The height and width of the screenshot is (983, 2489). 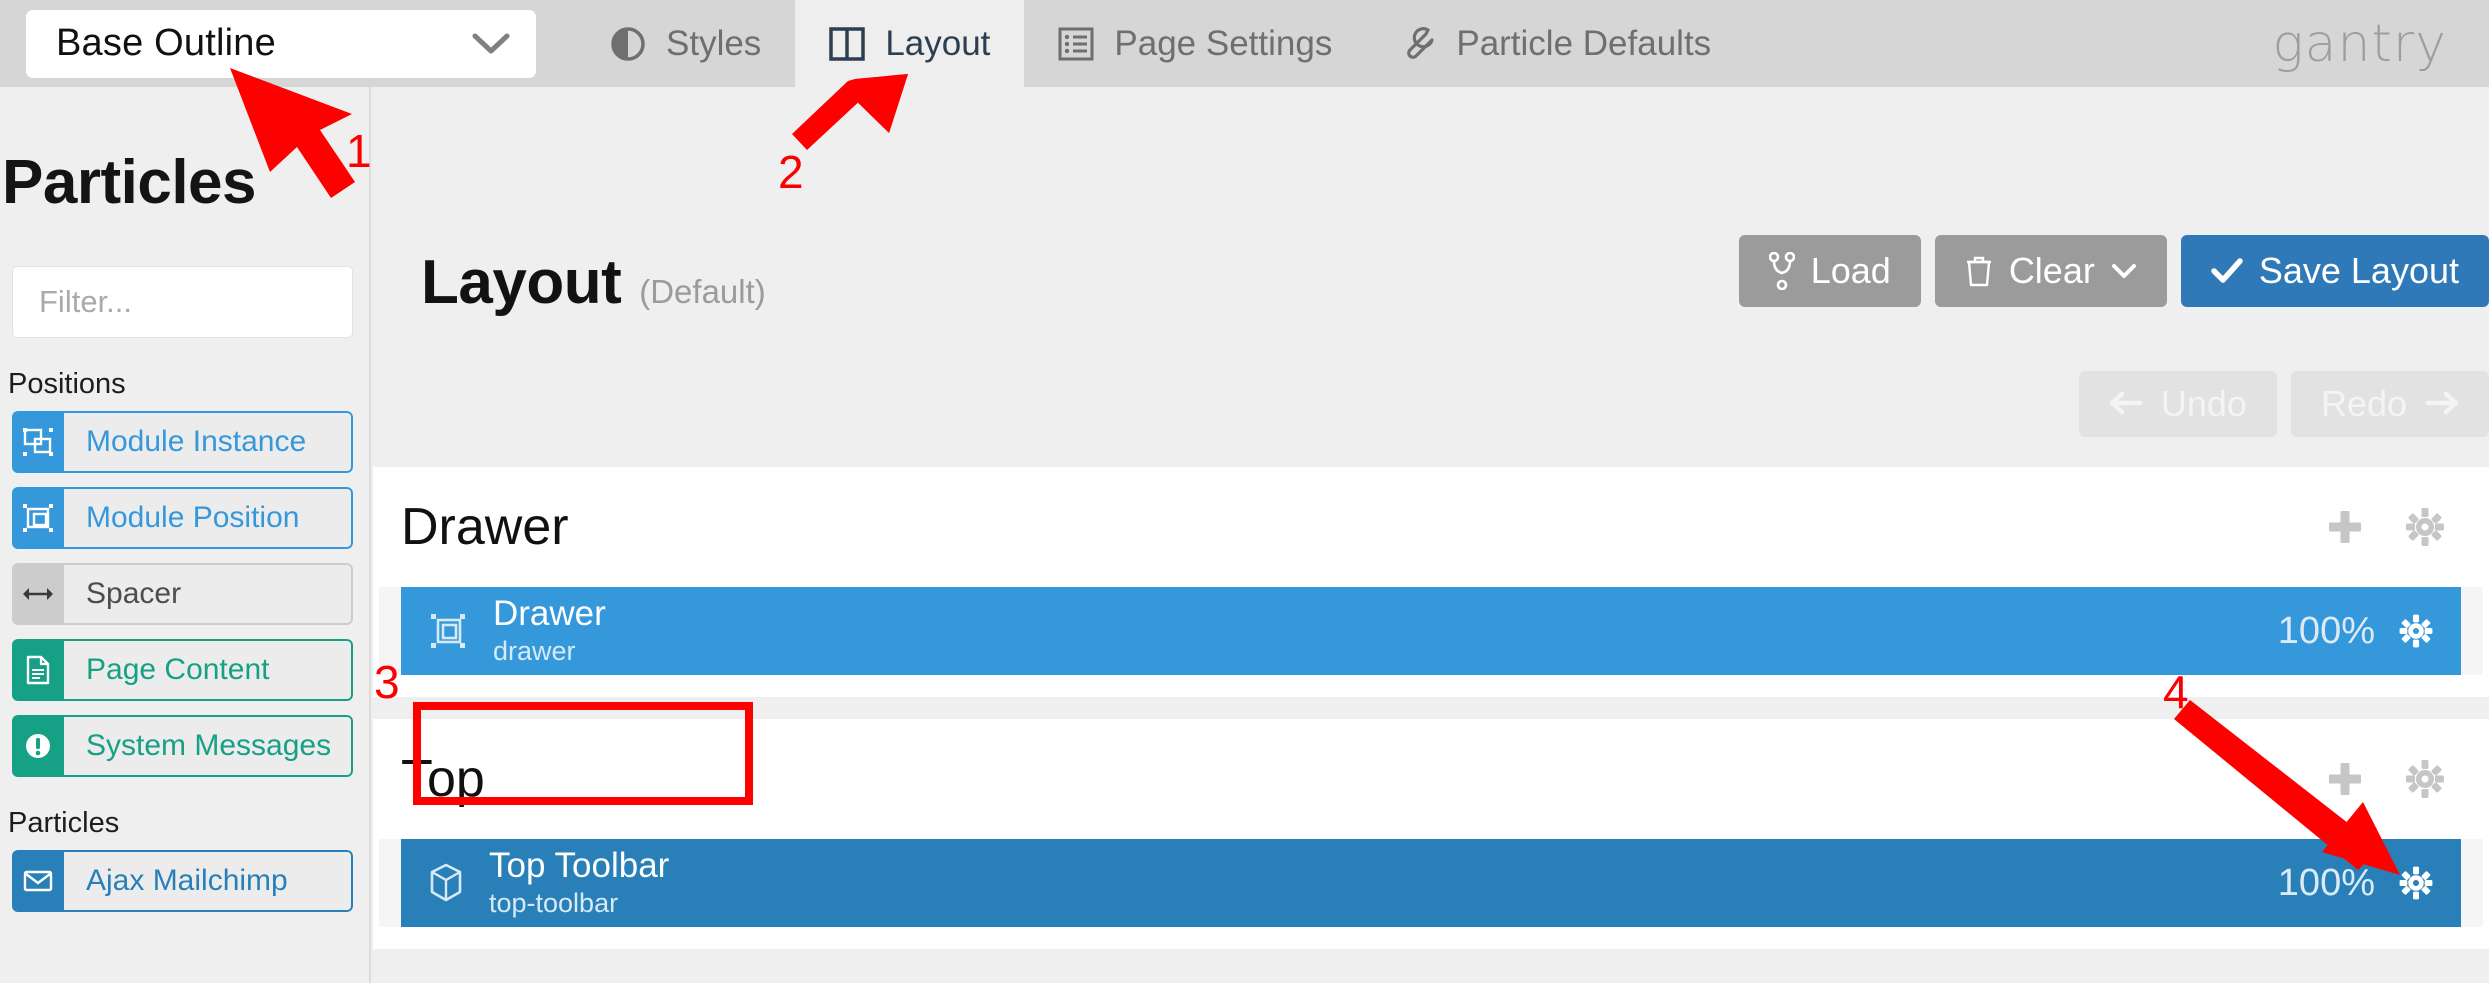 What do you see at coordinates (534, 651) in the screenshot?
I see `layout-row-key: drawer` at bounding box center [534, 651].